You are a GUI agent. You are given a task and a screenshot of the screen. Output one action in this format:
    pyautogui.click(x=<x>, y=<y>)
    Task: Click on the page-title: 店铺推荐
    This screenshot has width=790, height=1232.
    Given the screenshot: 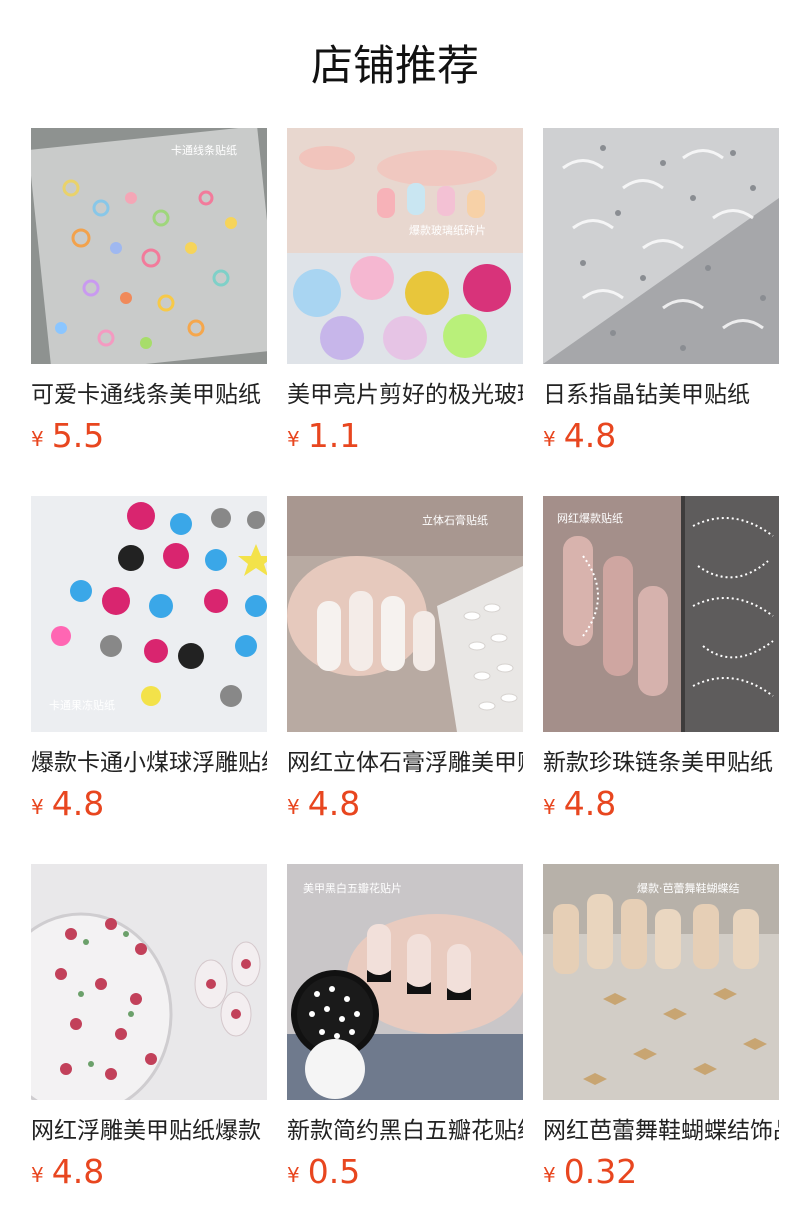 What is the action you would take?
    pyautogui.click(x=394, y=65)
    